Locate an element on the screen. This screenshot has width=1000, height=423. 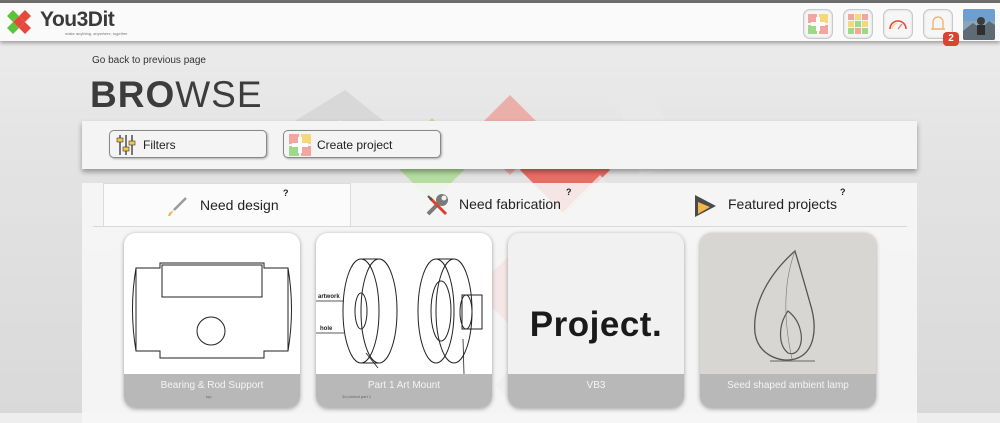
avatar-photo-icon is located at coordinates (979, 24).